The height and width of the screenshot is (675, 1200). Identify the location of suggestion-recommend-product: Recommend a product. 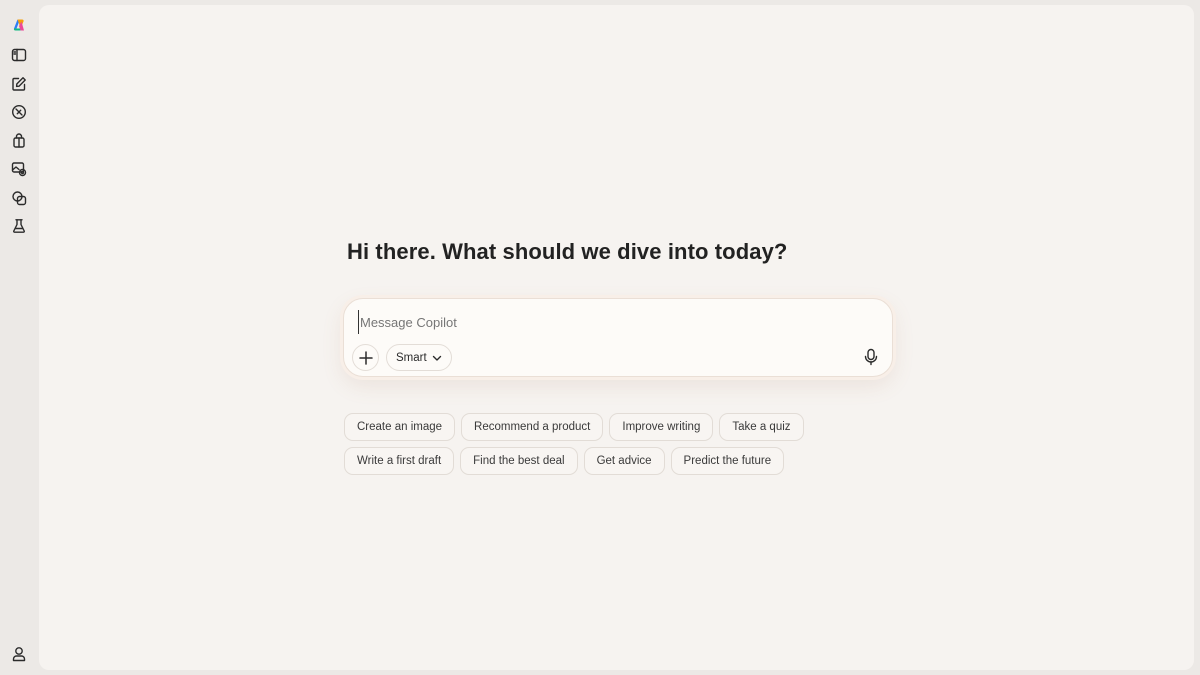
(532, 427).